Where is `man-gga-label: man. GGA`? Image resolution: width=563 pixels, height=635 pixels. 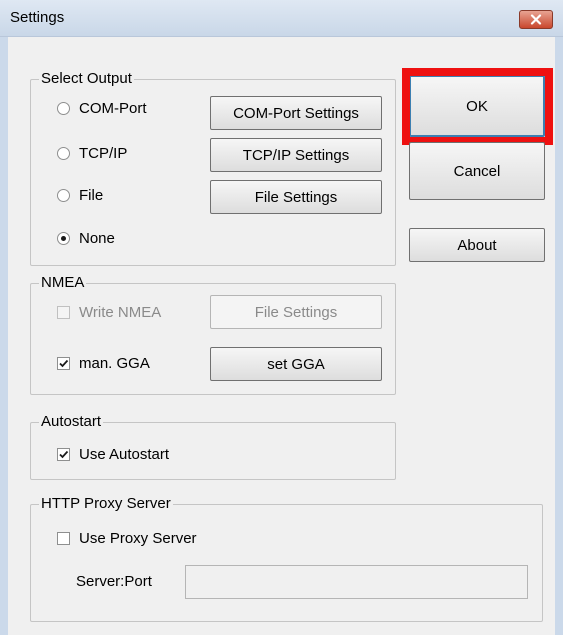
man-gga-label: man. GGA is located at coordinates (114, 363).